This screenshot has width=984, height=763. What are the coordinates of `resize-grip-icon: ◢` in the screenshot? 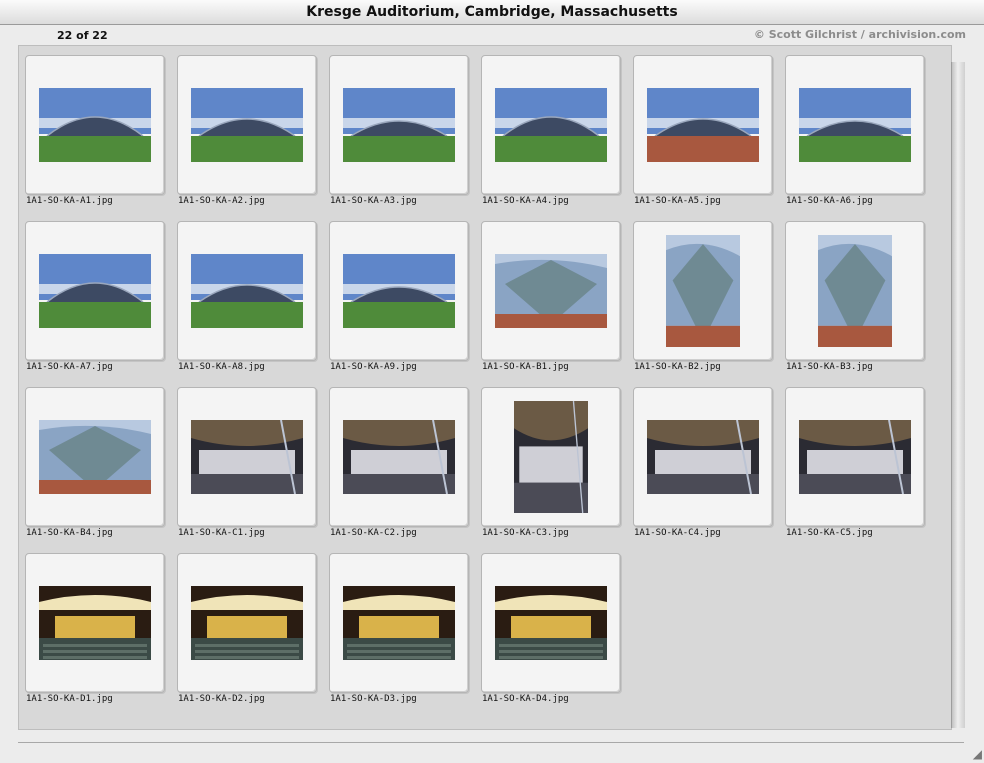 It's located at (975, 754).